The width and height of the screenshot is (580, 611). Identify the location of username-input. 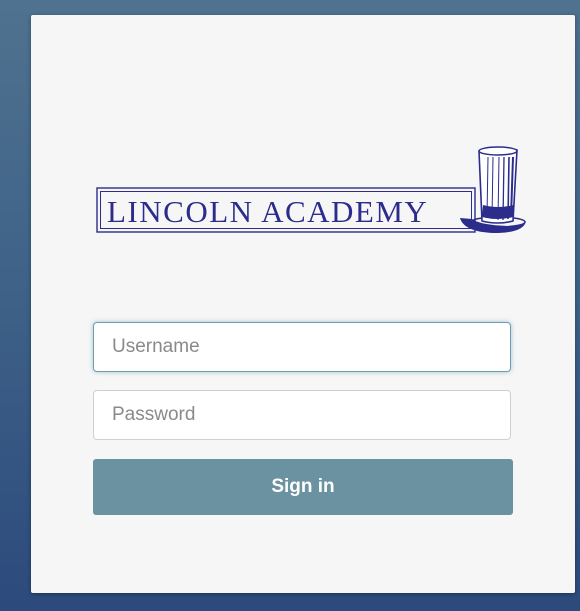
(302, 347).